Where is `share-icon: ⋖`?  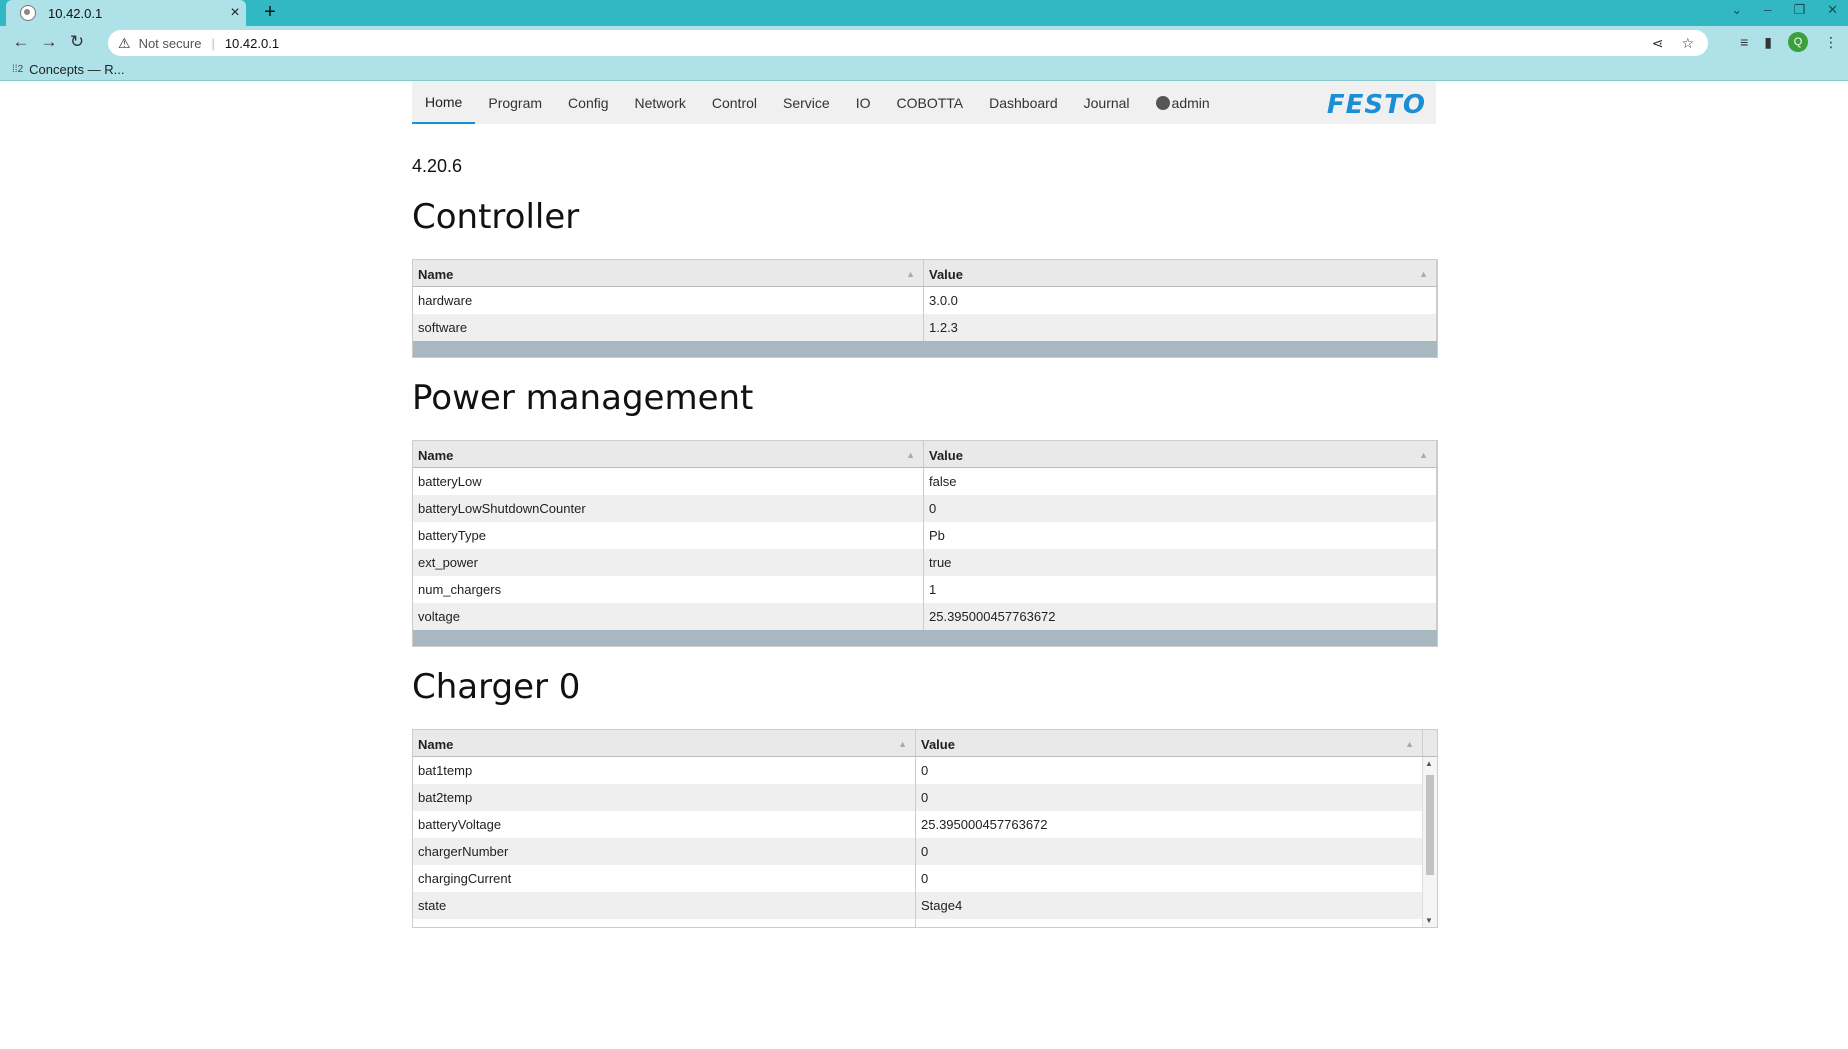 share-icon: ⋖ is located at coordinates (1658, 43).